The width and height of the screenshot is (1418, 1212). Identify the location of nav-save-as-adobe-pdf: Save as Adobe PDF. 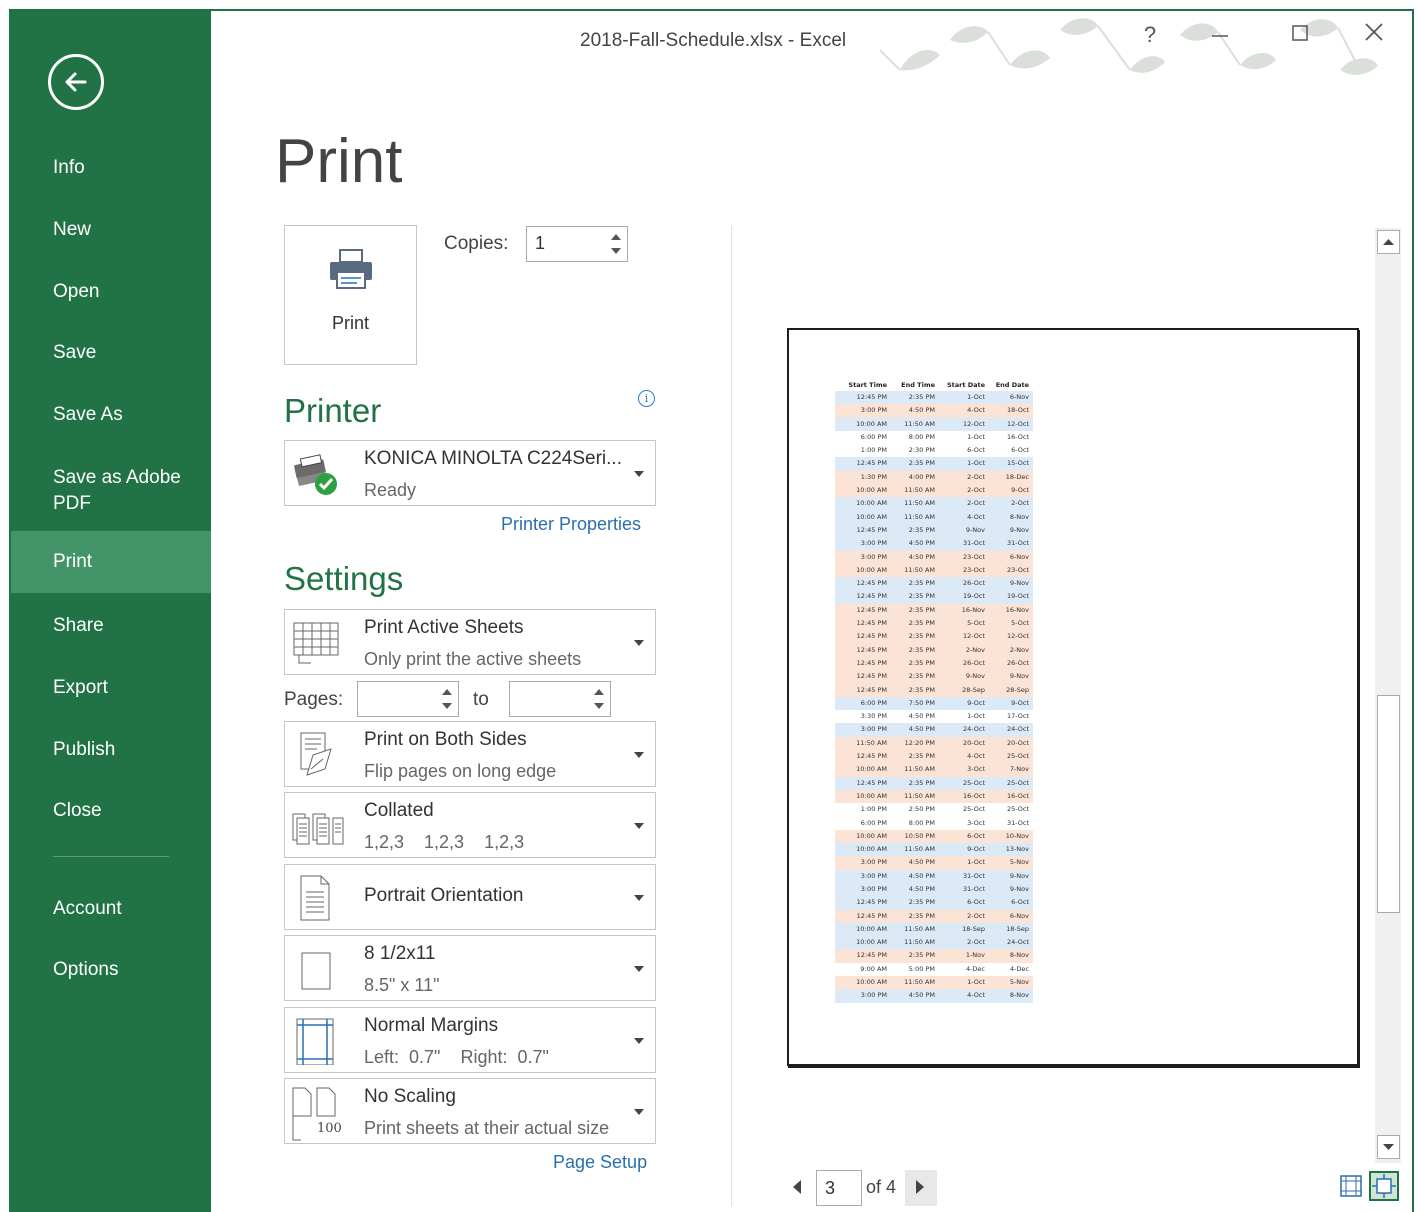
(110, 491).